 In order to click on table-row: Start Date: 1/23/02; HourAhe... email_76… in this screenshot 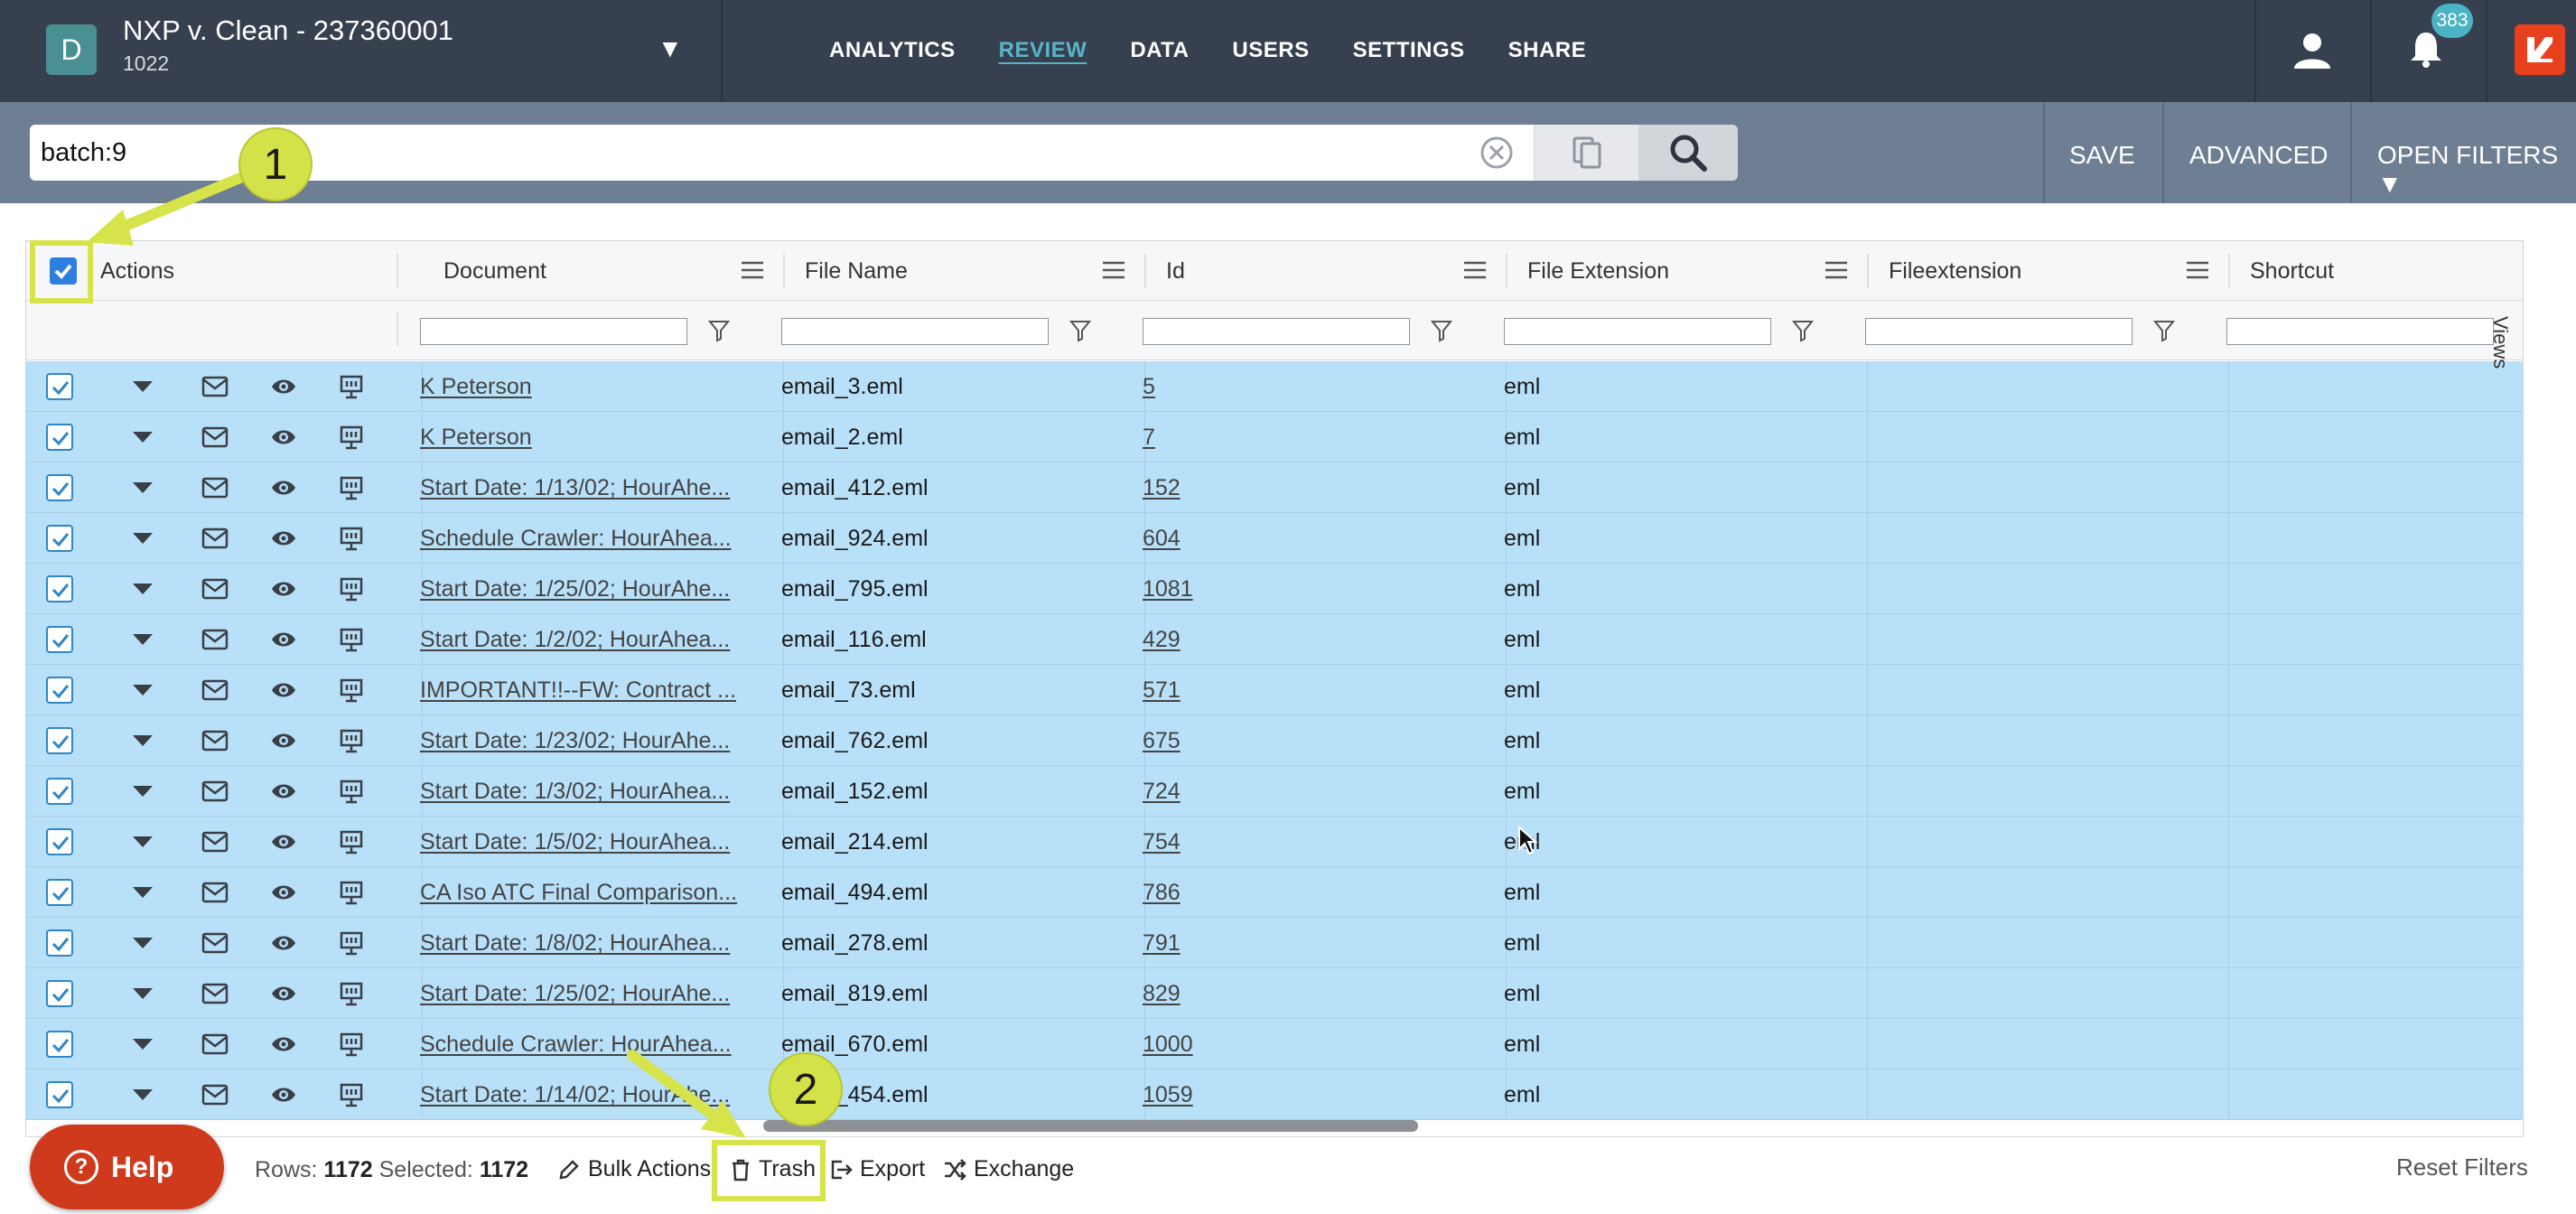, I will do `click(1274, 740)`.